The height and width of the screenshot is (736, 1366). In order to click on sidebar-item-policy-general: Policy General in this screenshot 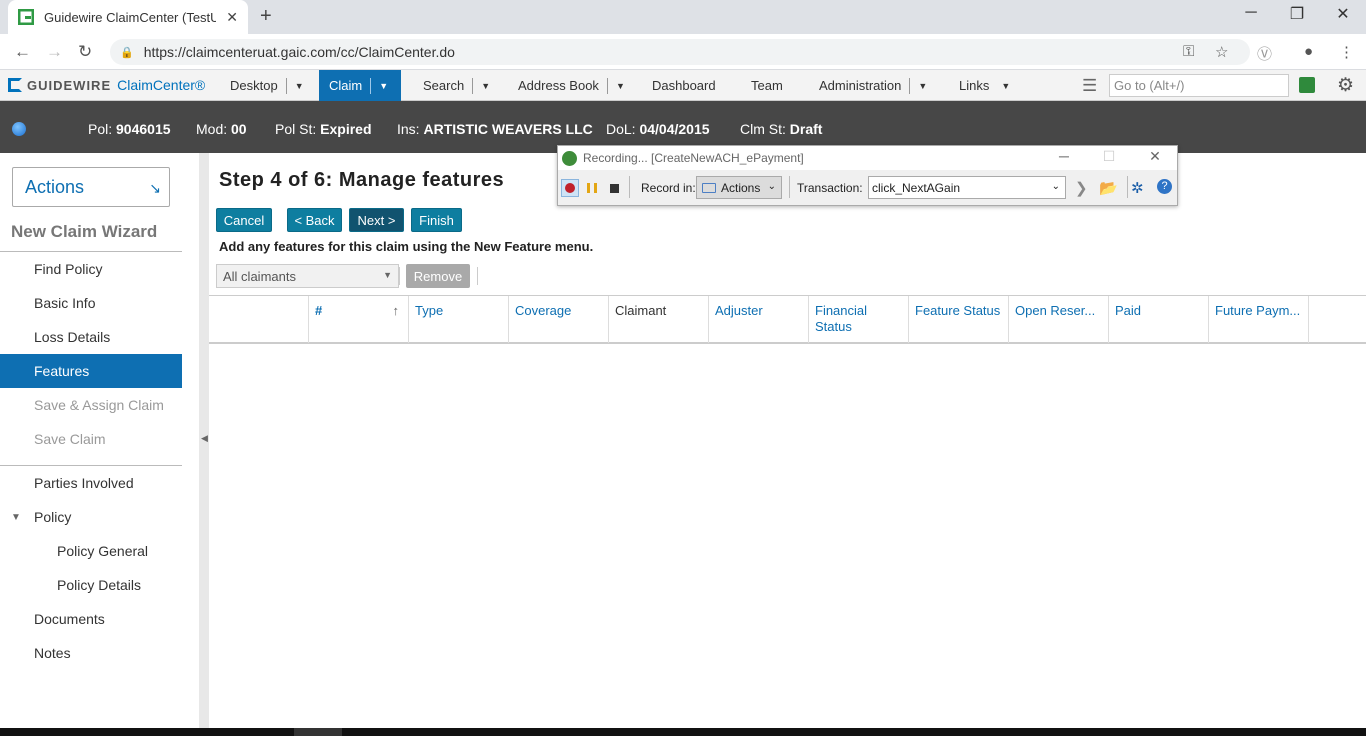, I will do `click(91, 551)`.